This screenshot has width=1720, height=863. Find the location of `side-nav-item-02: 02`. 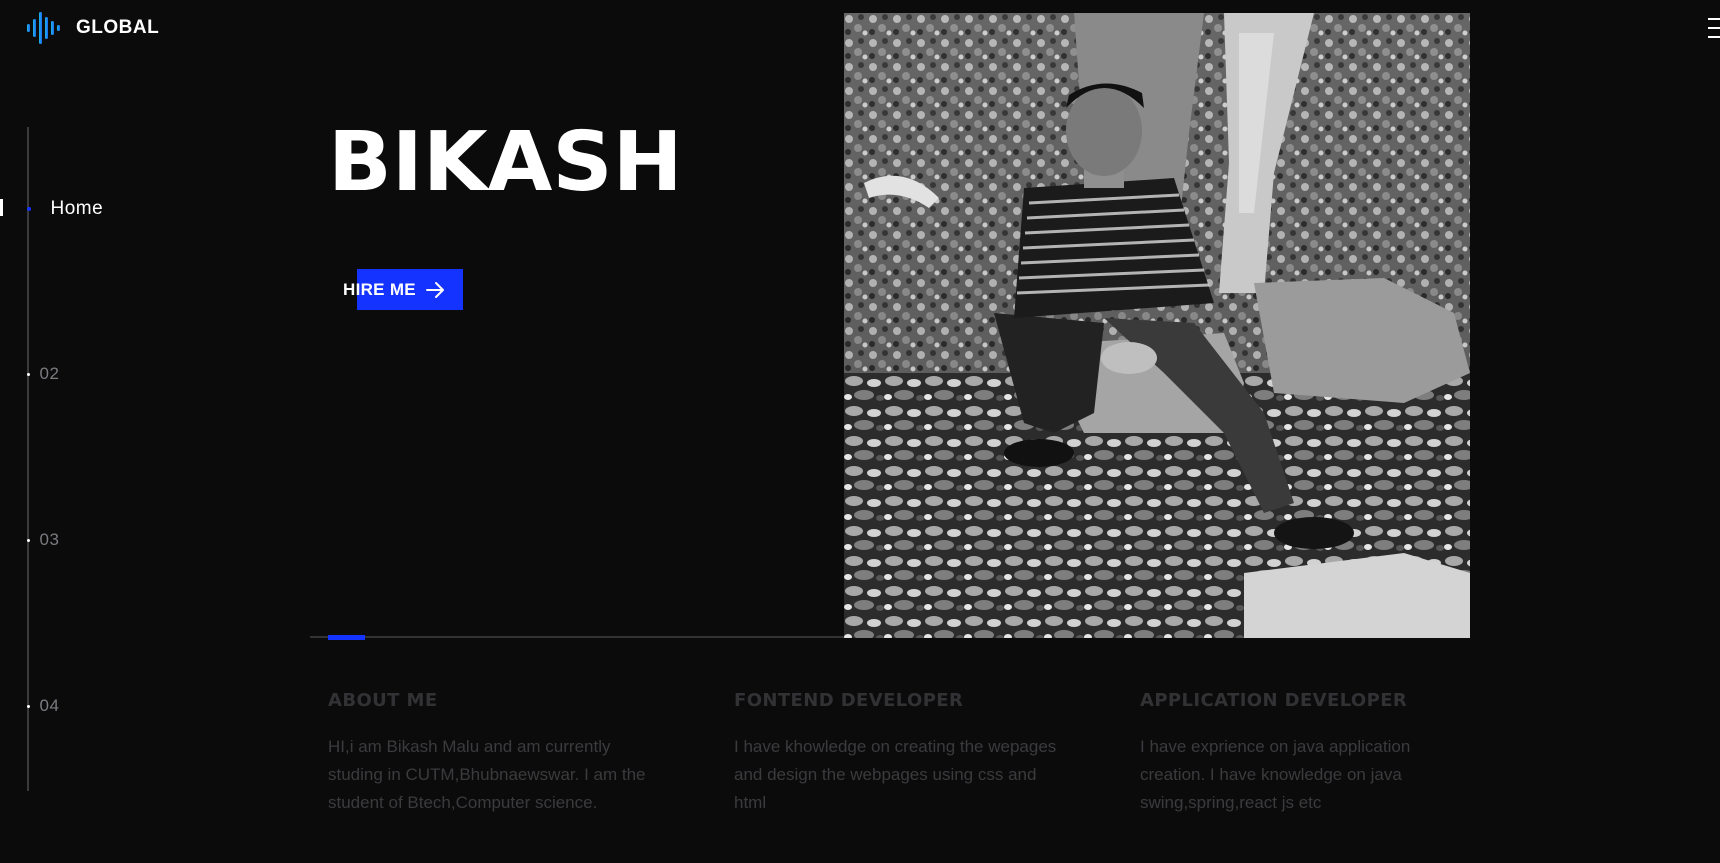

side-nav-item-02: 02 is located at coordinates (43, 374).